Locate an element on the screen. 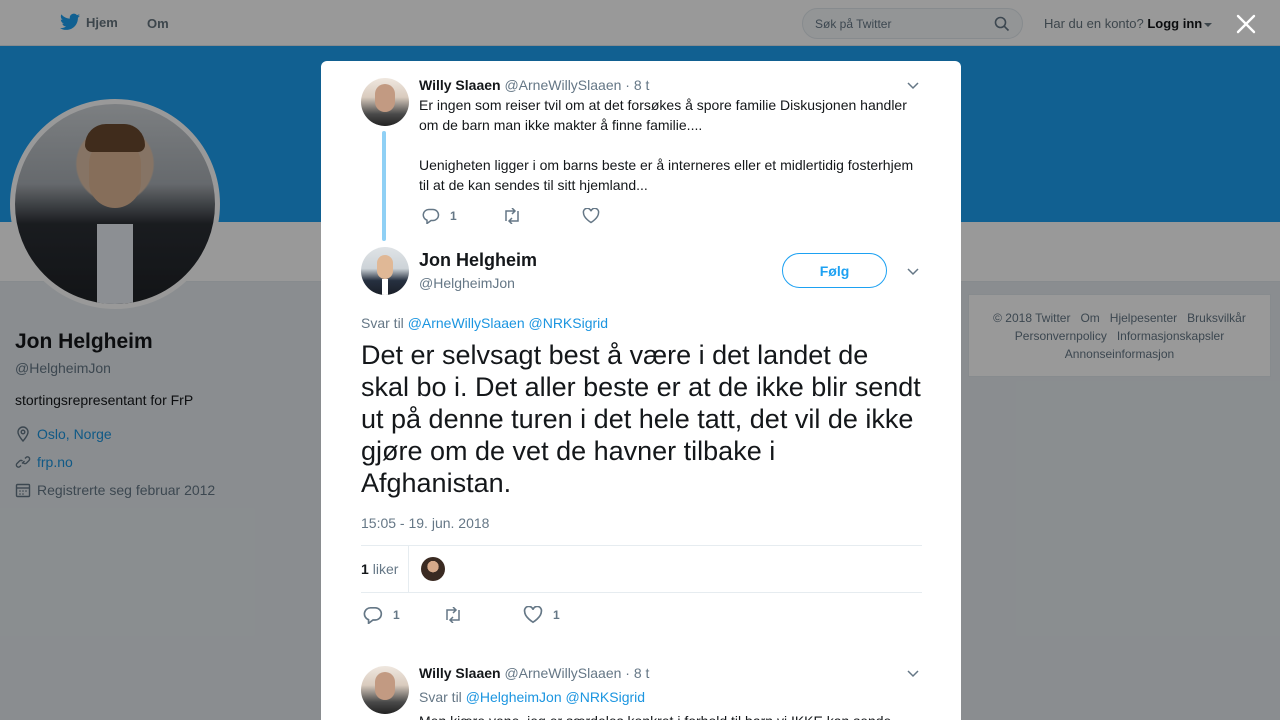  main-tweet-actions: 1 1 is located at coordinates (483, 615).